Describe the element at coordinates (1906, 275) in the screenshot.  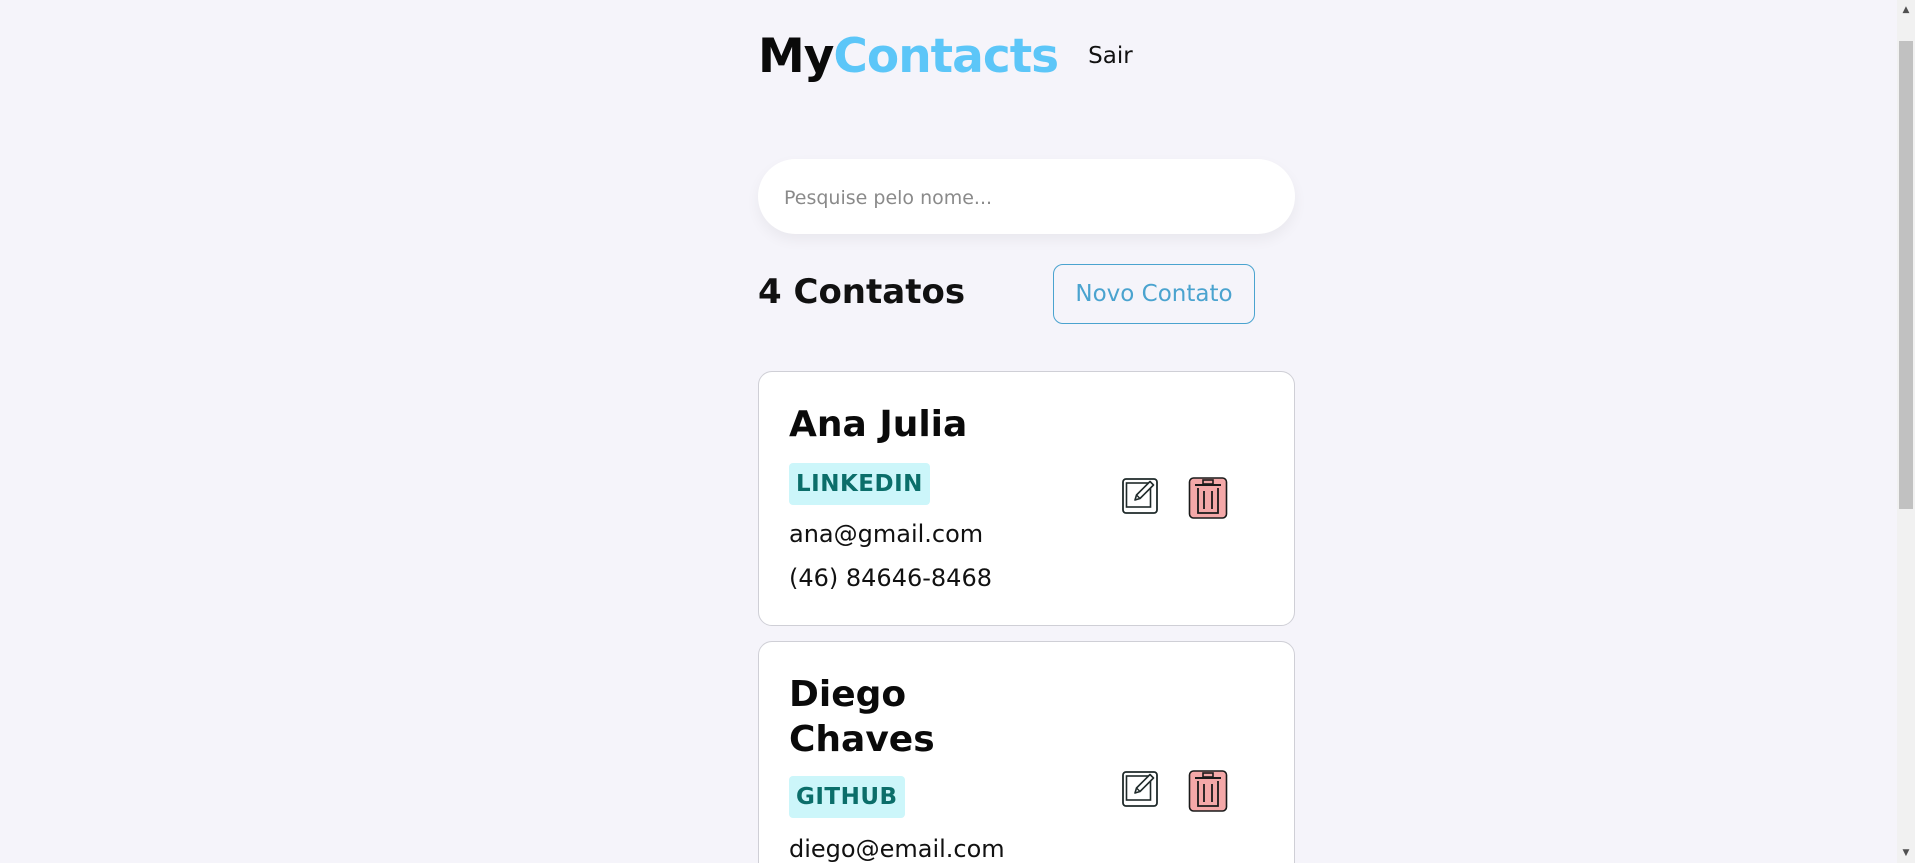
I see `scrollbar-thumb` at that location.